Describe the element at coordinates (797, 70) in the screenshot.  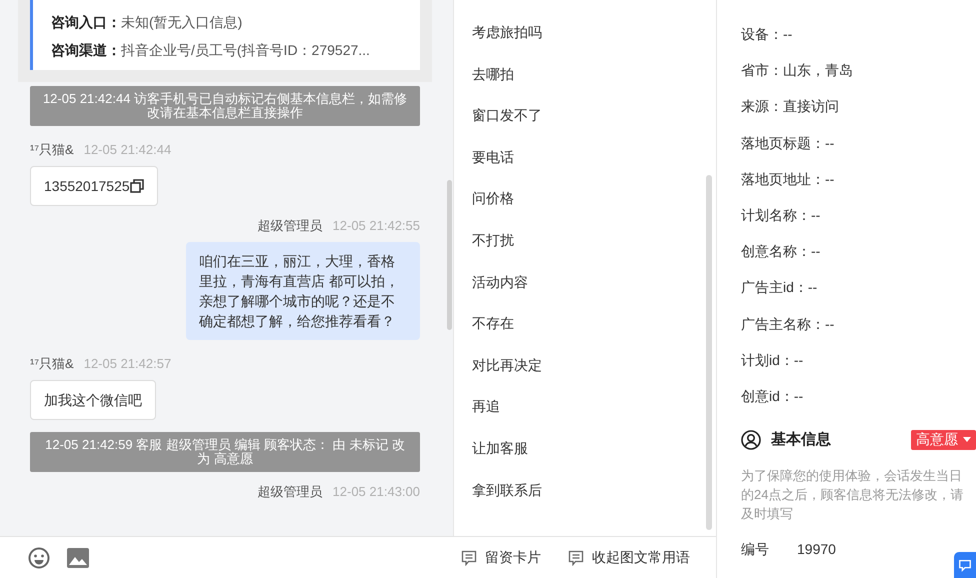
I see `info-line: 省市：山东，青岛` at that location.